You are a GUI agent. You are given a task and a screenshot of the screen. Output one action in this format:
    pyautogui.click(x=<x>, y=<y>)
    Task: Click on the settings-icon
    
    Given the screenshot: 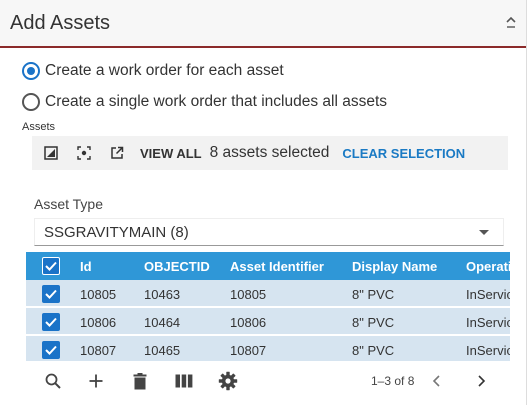 What is the action you would take?
    pyautogui.click(x=228, y=381)
    